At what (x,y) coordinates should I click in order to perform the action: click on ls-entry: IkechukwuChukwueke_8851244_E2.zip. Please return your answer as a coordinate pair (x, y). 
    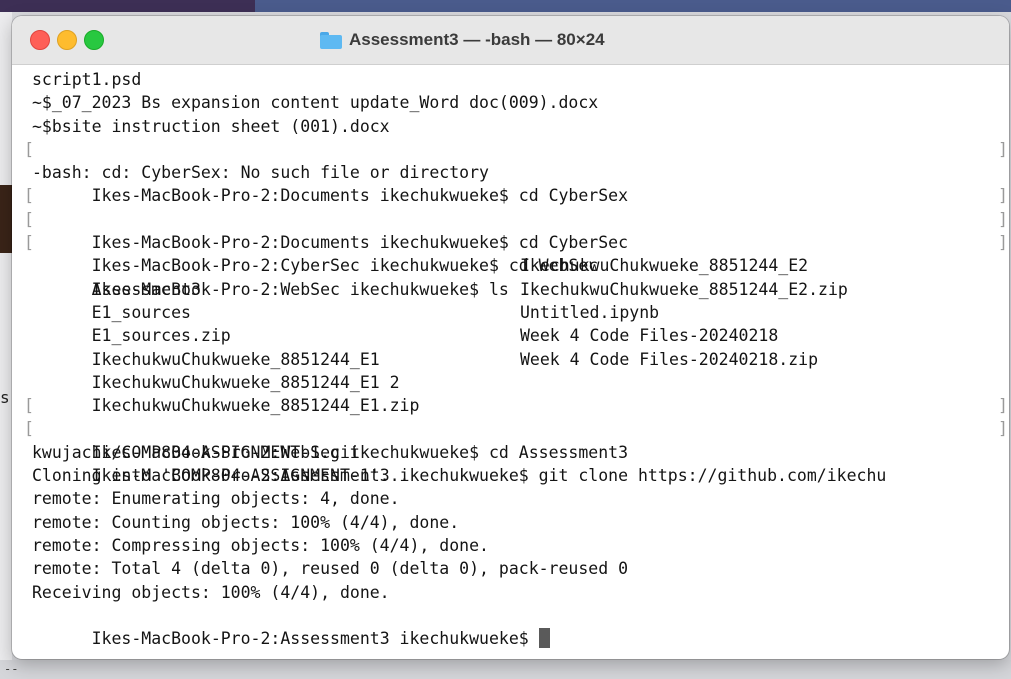
    Looking at the image, I should click on (684, 289).